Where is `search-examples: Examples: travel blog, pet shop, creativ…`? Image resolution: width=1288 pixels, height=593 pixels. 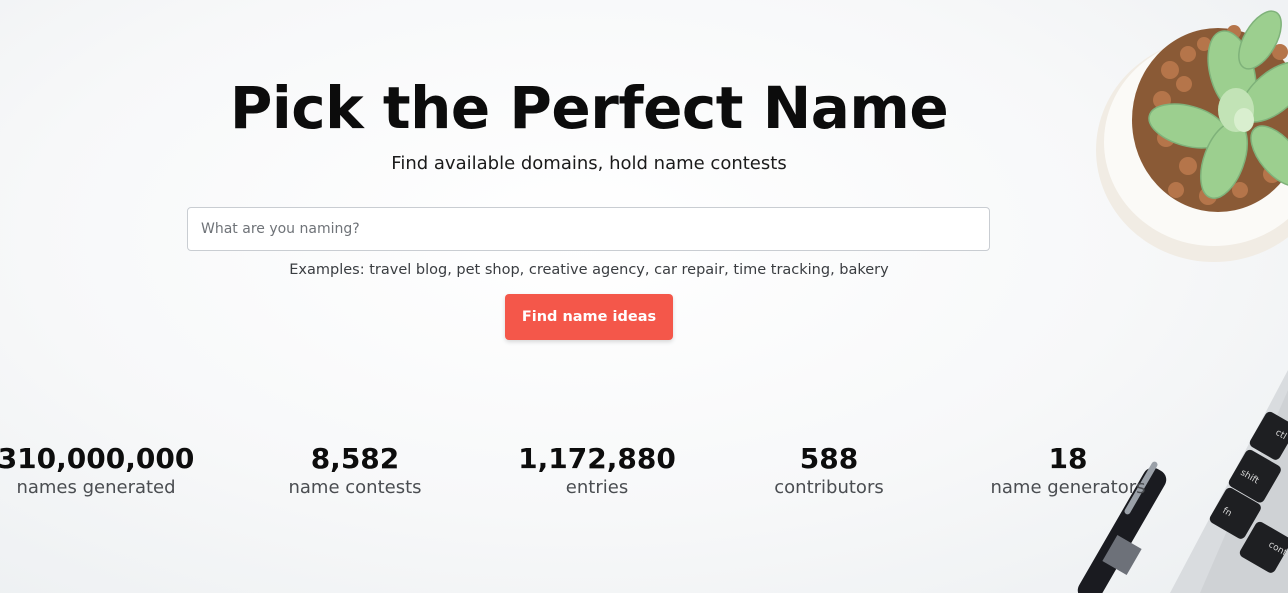 search-examples: Examples: travel blog, pet shop, creativ… is located at coordinates (589, 270).